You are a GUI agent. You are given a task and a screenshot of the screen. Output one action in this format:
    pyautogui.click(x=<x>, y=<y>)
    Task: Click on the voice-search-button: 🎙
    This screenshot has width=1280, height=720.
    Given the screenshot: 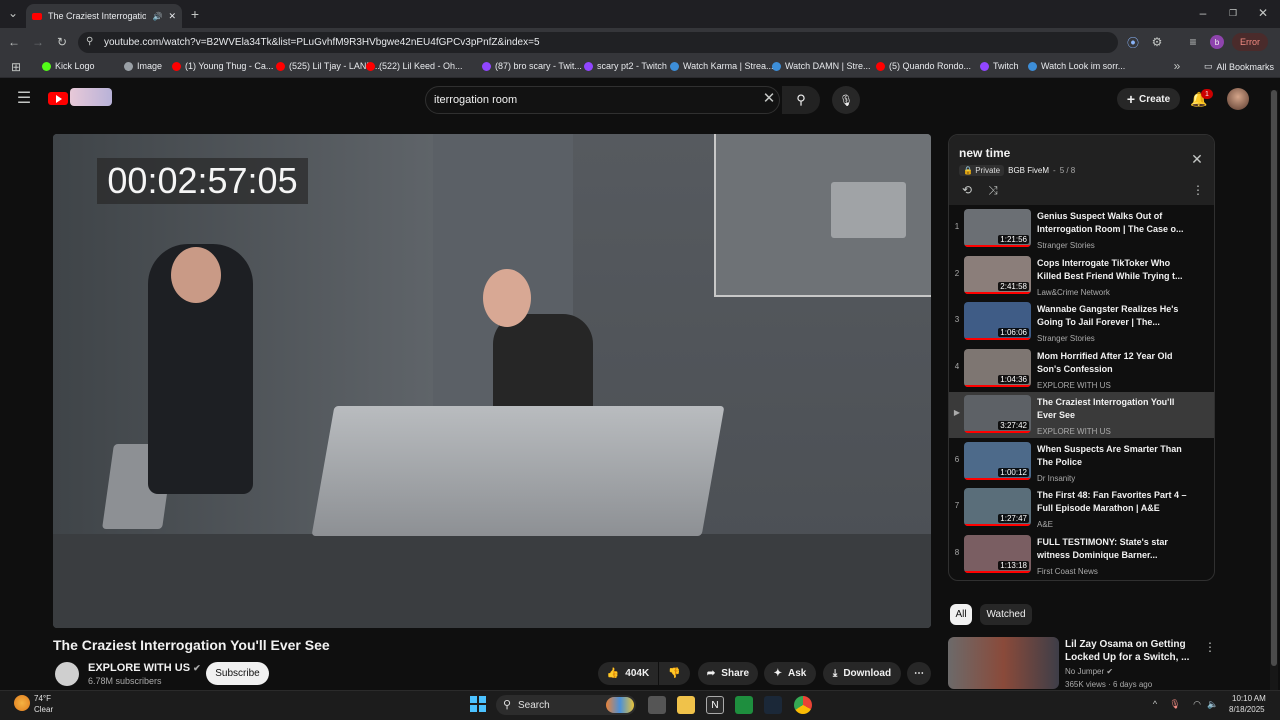 What is the action you would take?
    pyautogui.click(x=846, y=100)
    